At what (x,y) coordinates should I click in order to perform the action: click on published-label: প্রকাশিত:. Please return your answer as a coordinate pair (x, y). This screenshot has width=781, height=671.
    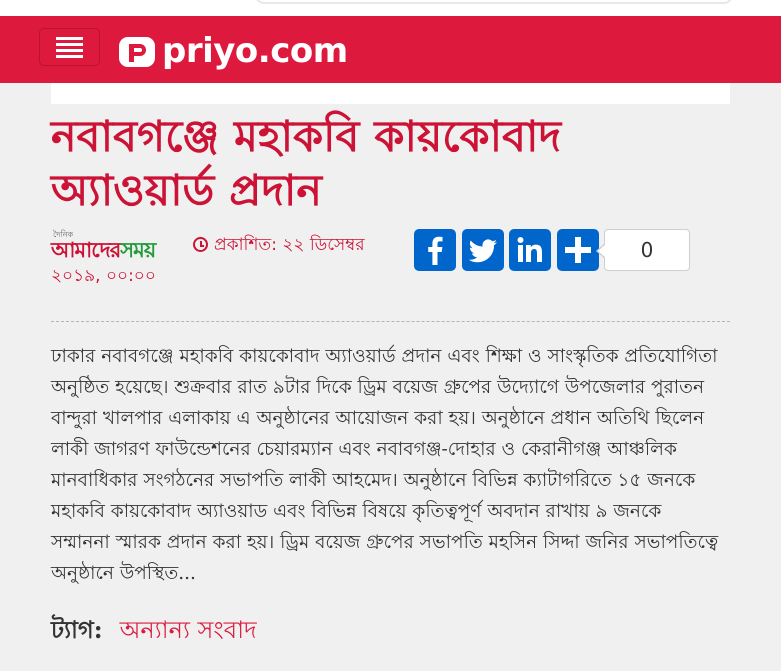
    Looking at the image, I should click on (245, 245).